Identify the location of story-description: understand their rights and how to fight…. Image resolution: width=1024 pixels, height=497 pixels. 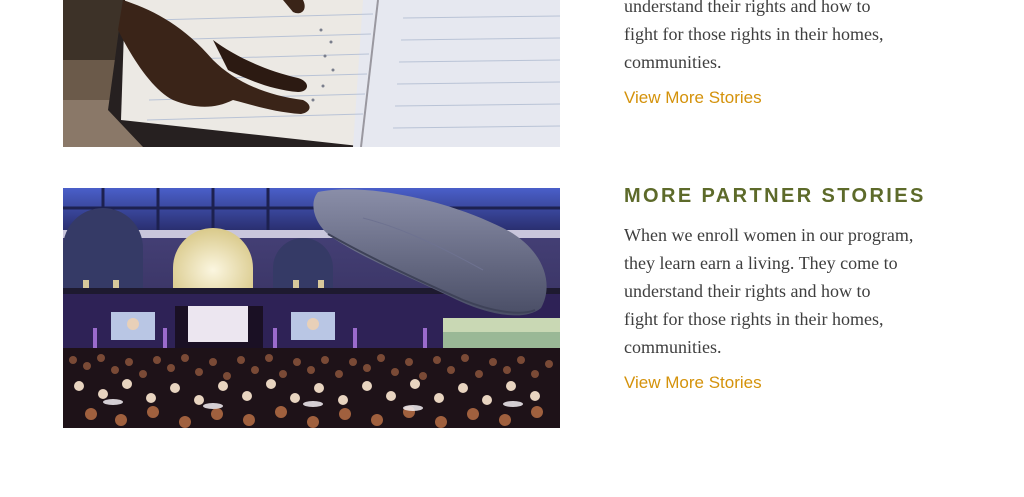
(794, 38).